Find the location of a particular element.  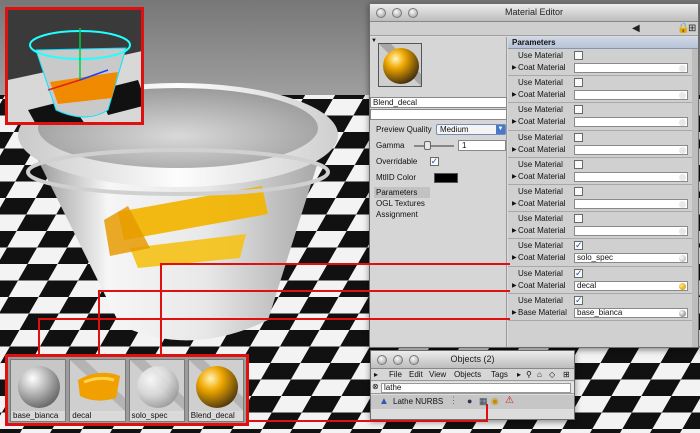

back-arrow-icon: ◀ is located at coordinates (636, 28).